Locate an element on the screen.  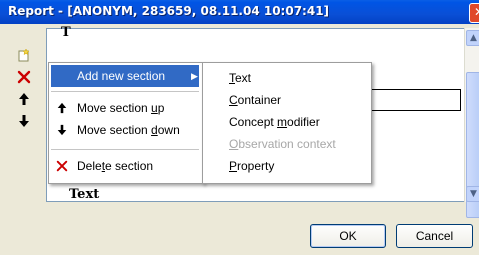
label-accelerator: m is located at coordinates (282, 122).